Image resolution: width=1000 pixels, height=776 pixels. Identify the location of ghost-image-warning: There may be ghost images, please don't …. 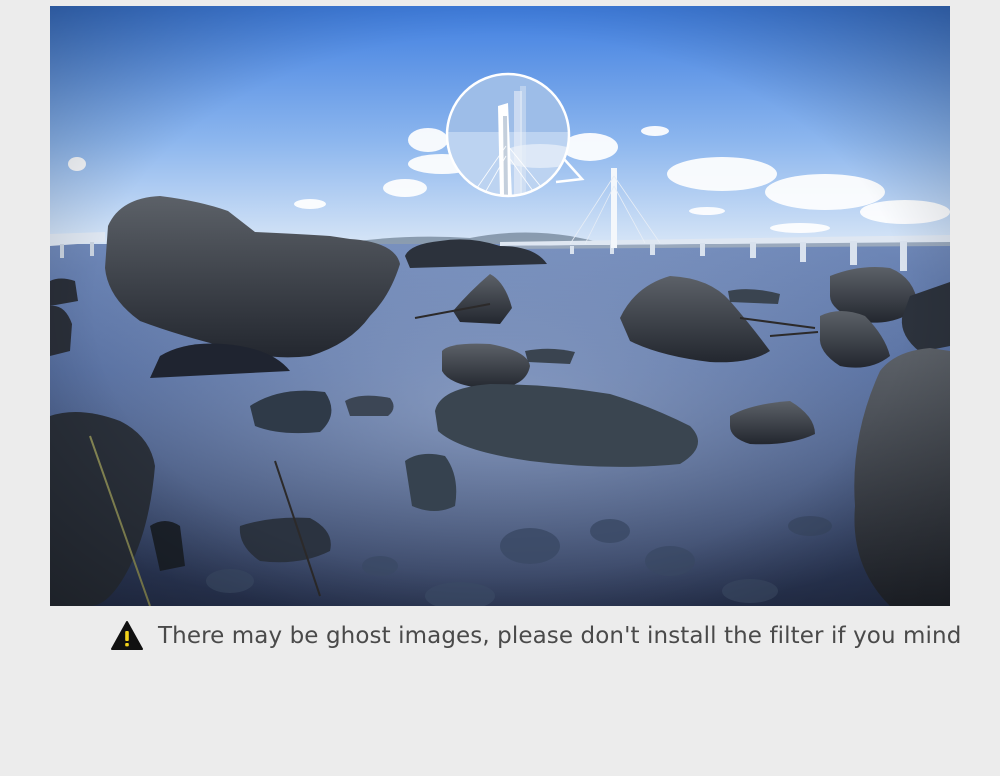
(535, 636).